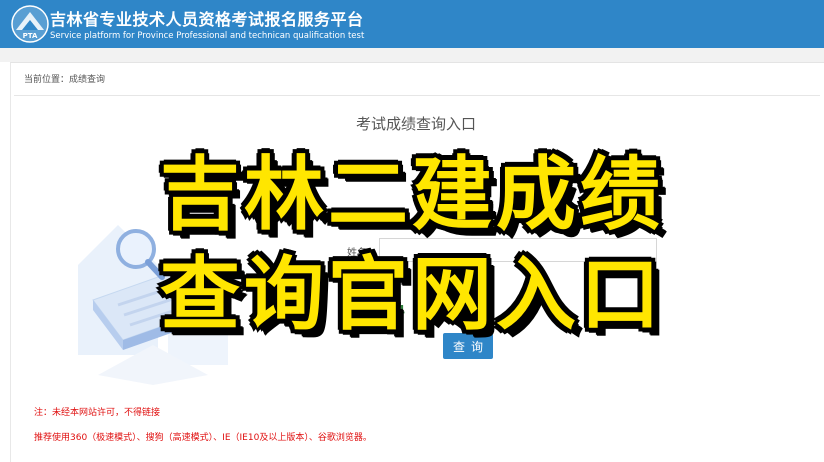 This screenshot has height=462, width=824. Describe the element at coordinates (412, 194) in the screenshot. I see `overlay-caption-line-1: 吉林二建成绩` at that location.